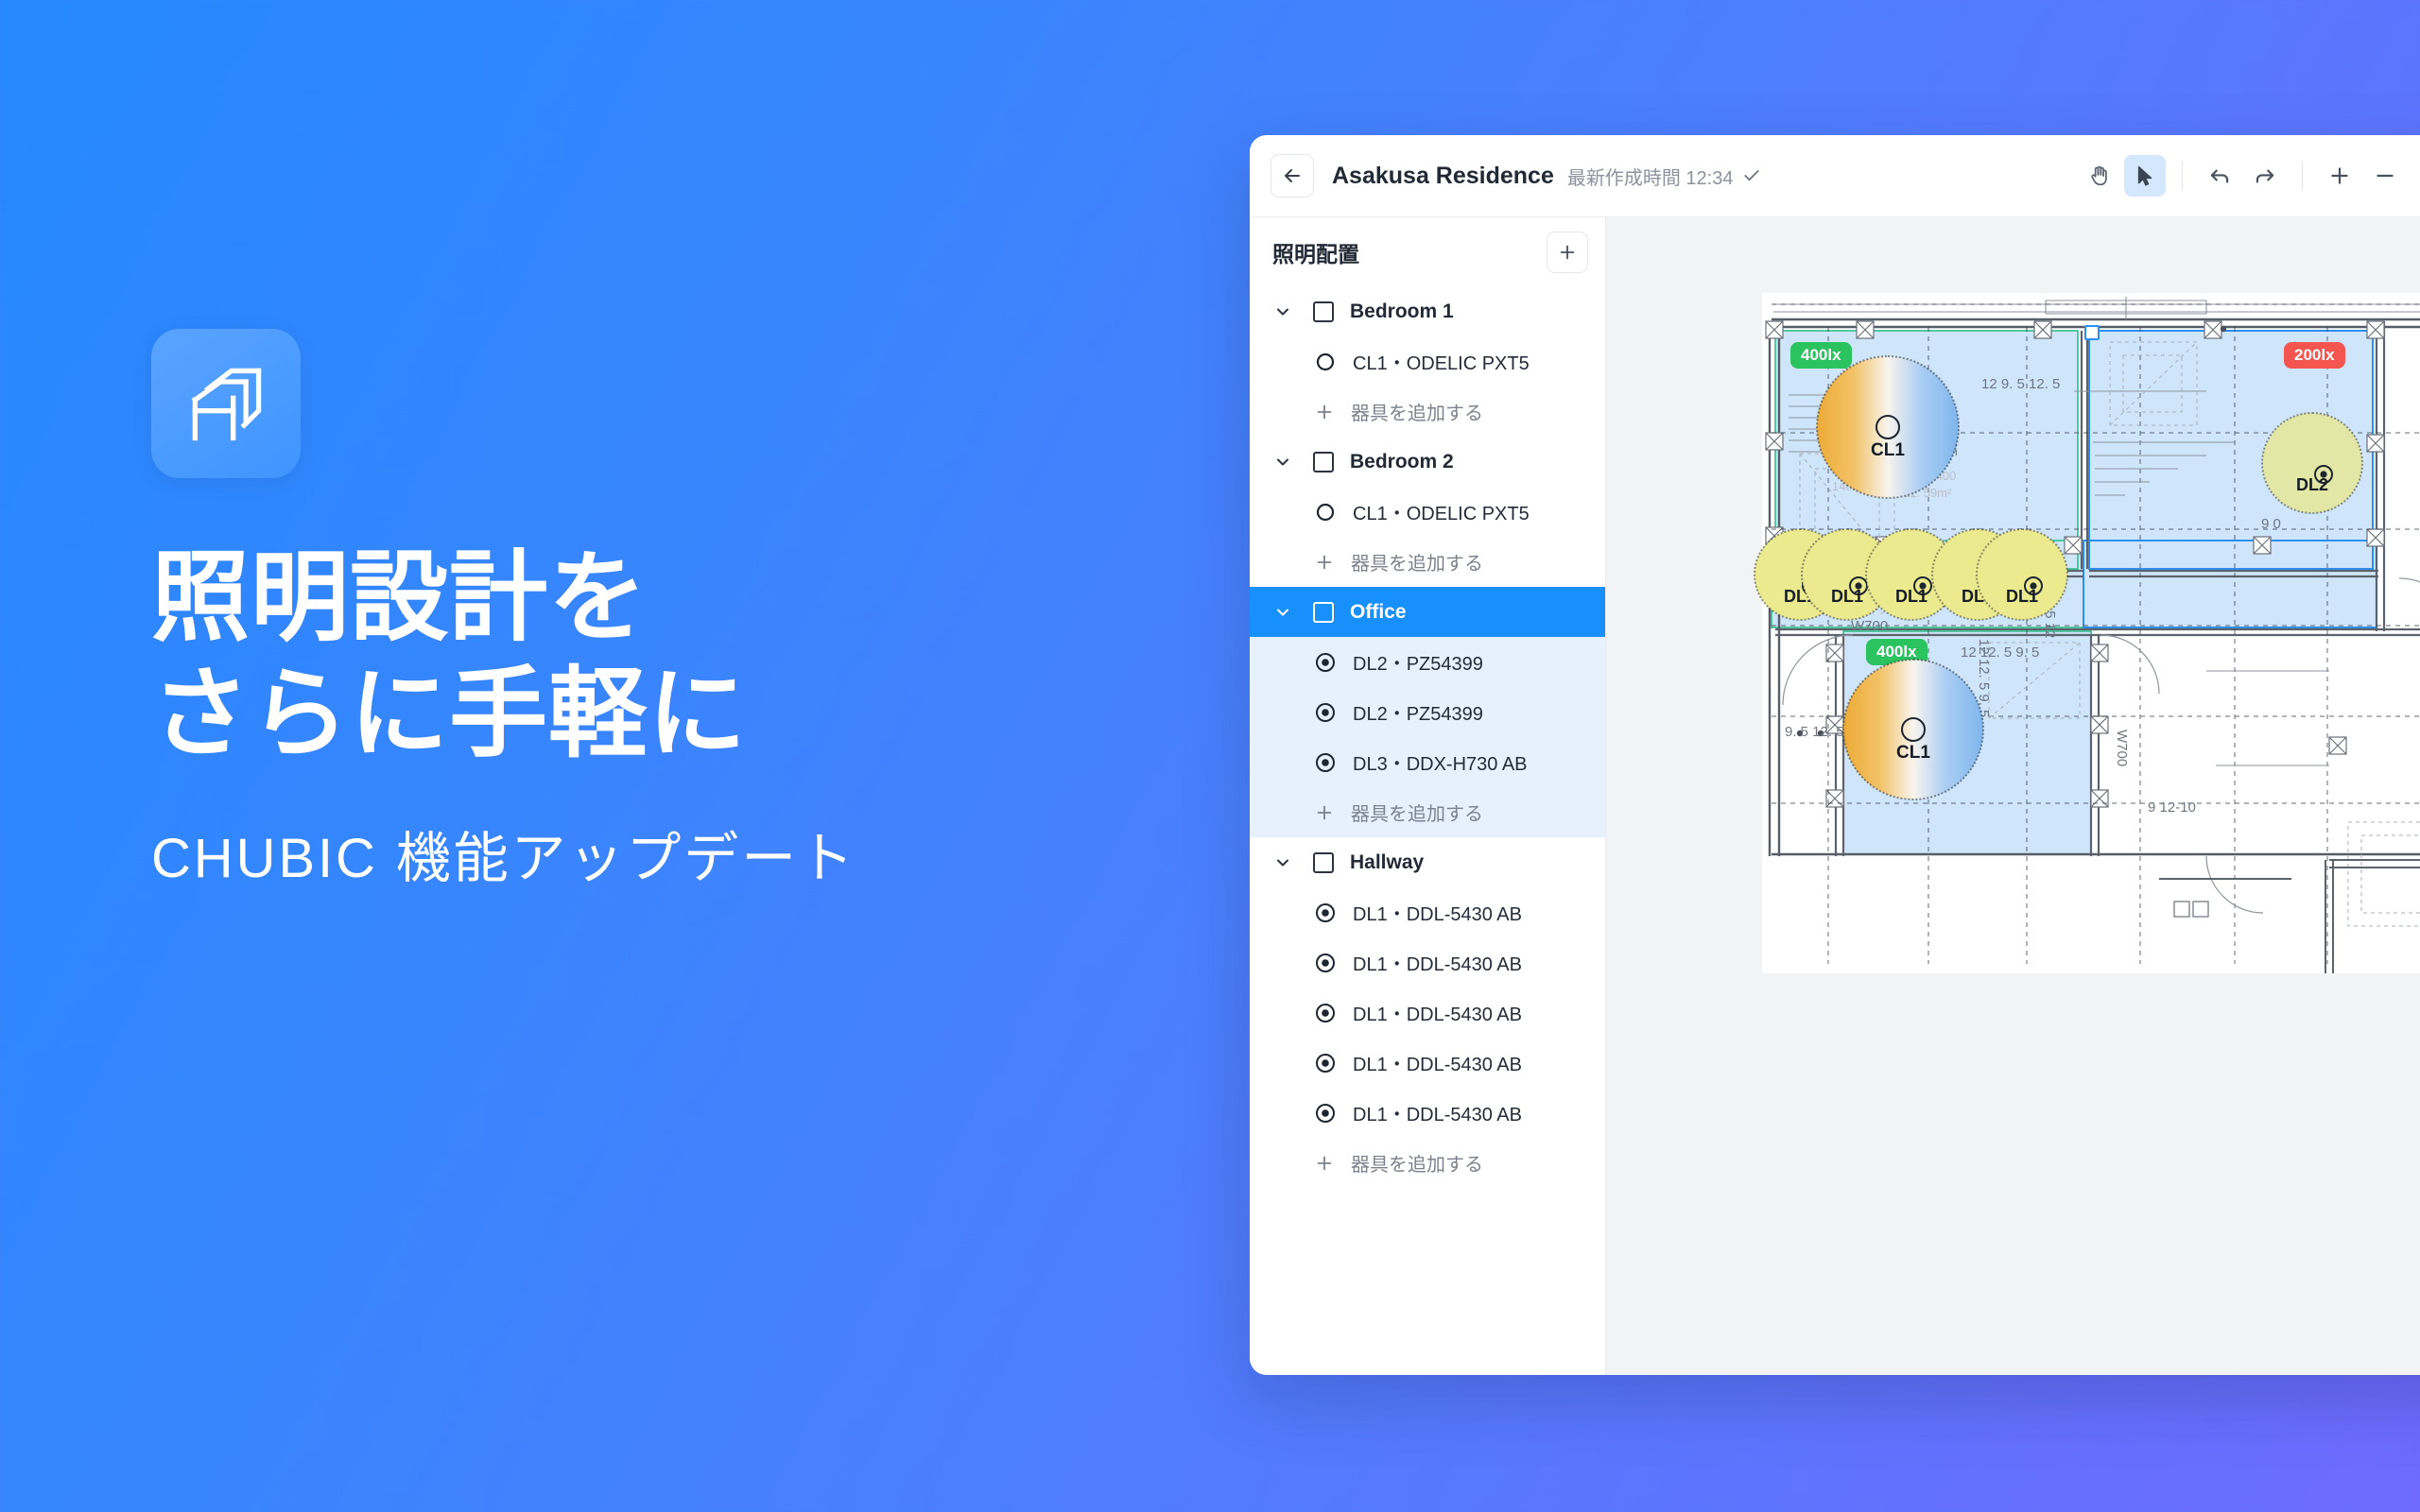 The width and height of the screenshot is (2420, 1512). I want to click on select-tool-button, so click(2145, 176).